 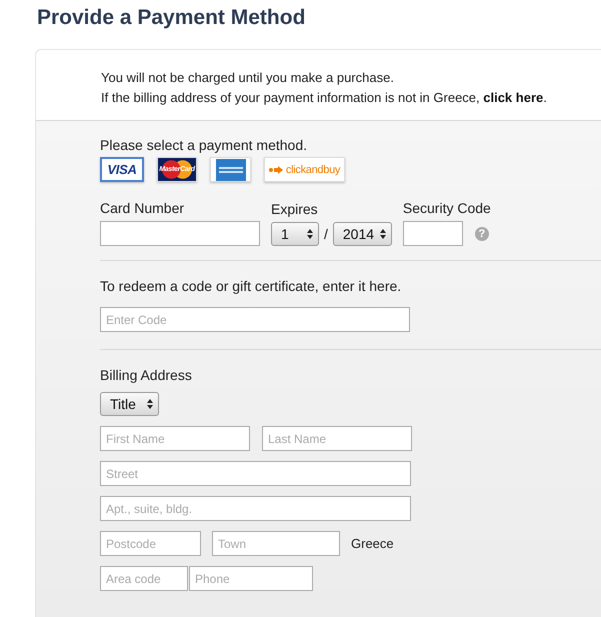 I want to click on address-field: Last Name, so click(x=337, y=438).